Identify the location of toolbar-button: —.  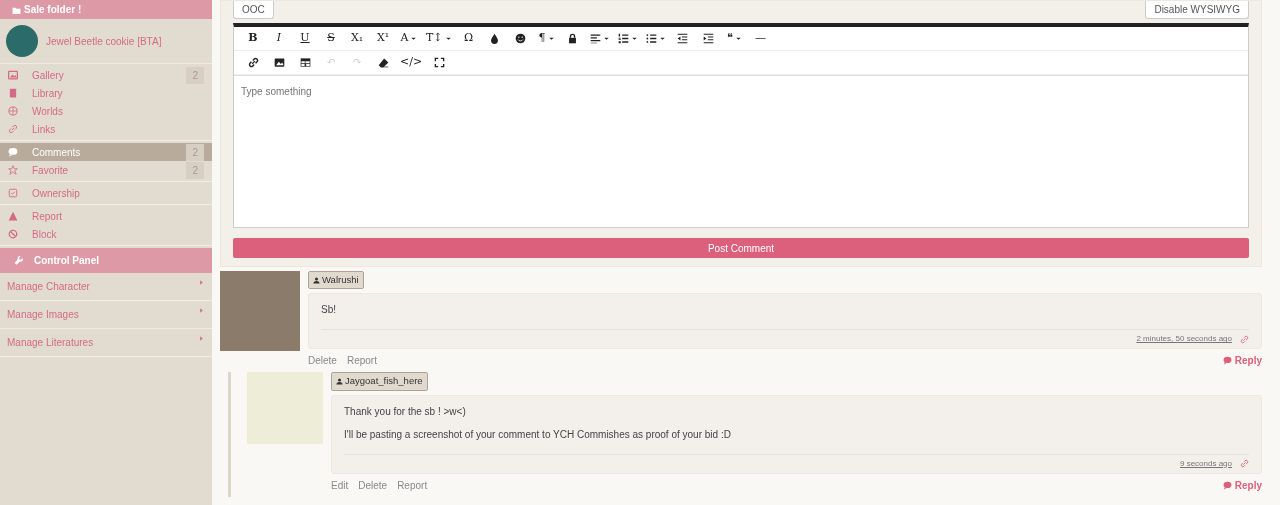
(760, 38).